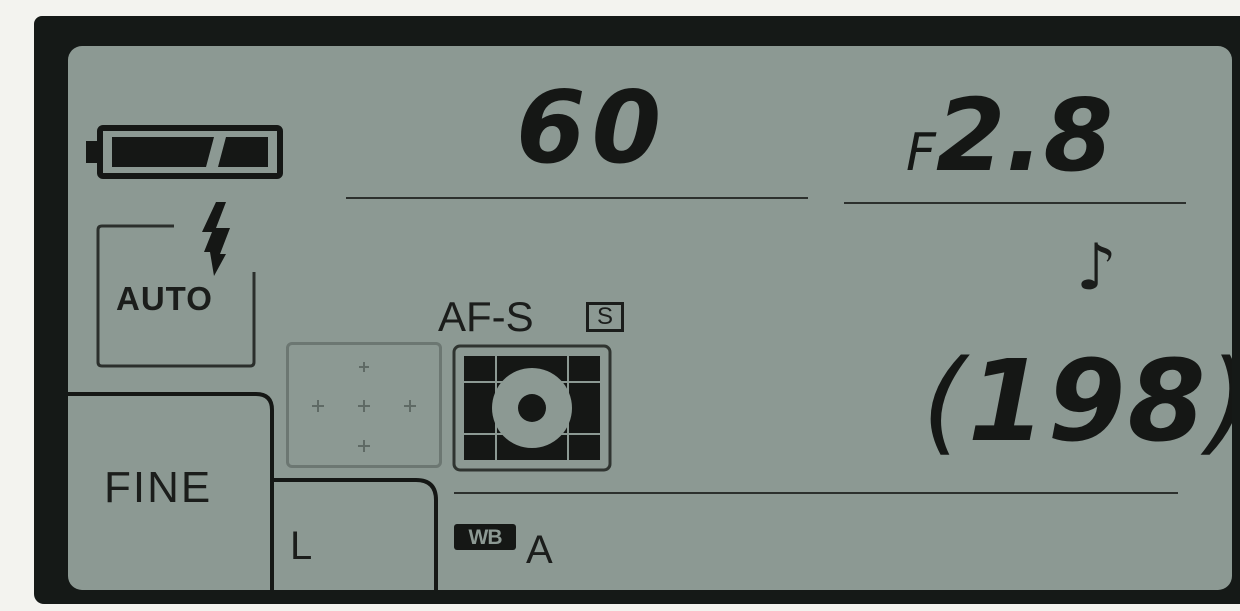 This screenshot has width=1240, height=611. Describe the element at coordinates (577, 198) in the screenshot. I see `shutter-speed-underline` at that location.